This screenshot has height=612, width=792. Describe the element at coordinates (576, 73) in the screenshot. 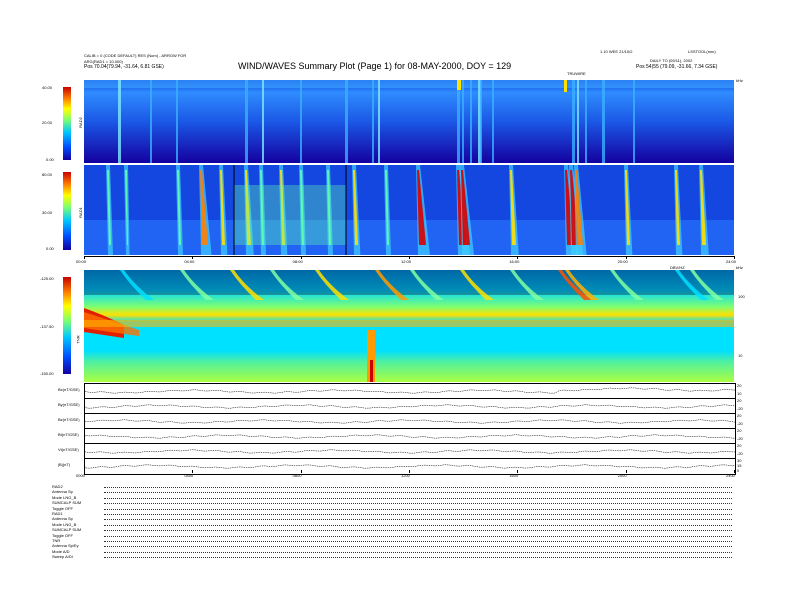

I see `tick-label-top: TRUWIRE` at that location.